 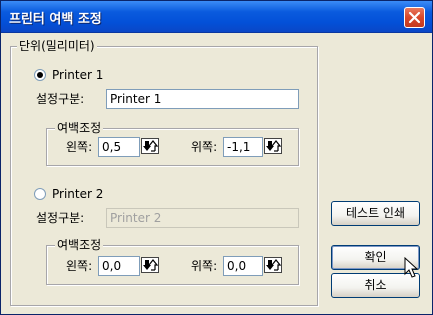 What do you see at coordinates (202, 99) in the screenshot?
I see `printer1-setting-input: Printer 1` at bounding box center [202, 99].